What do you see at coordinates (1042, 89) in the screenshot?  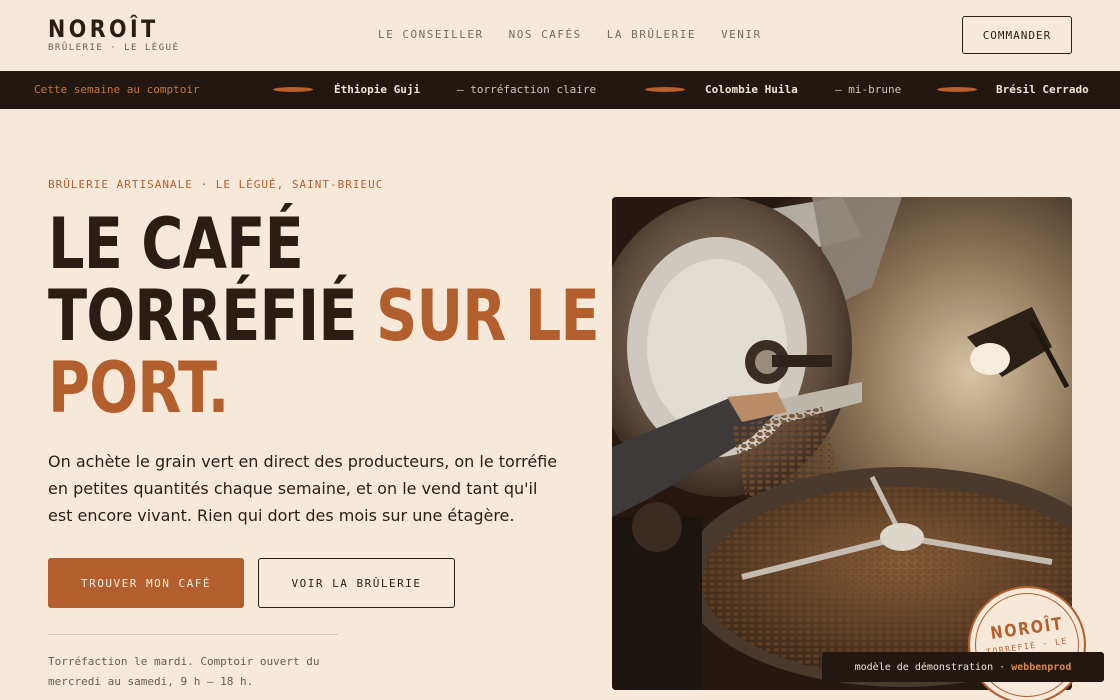 I see `ticker-coffee-name: Brésil Cerrado` at bounding box center [1042, 89].